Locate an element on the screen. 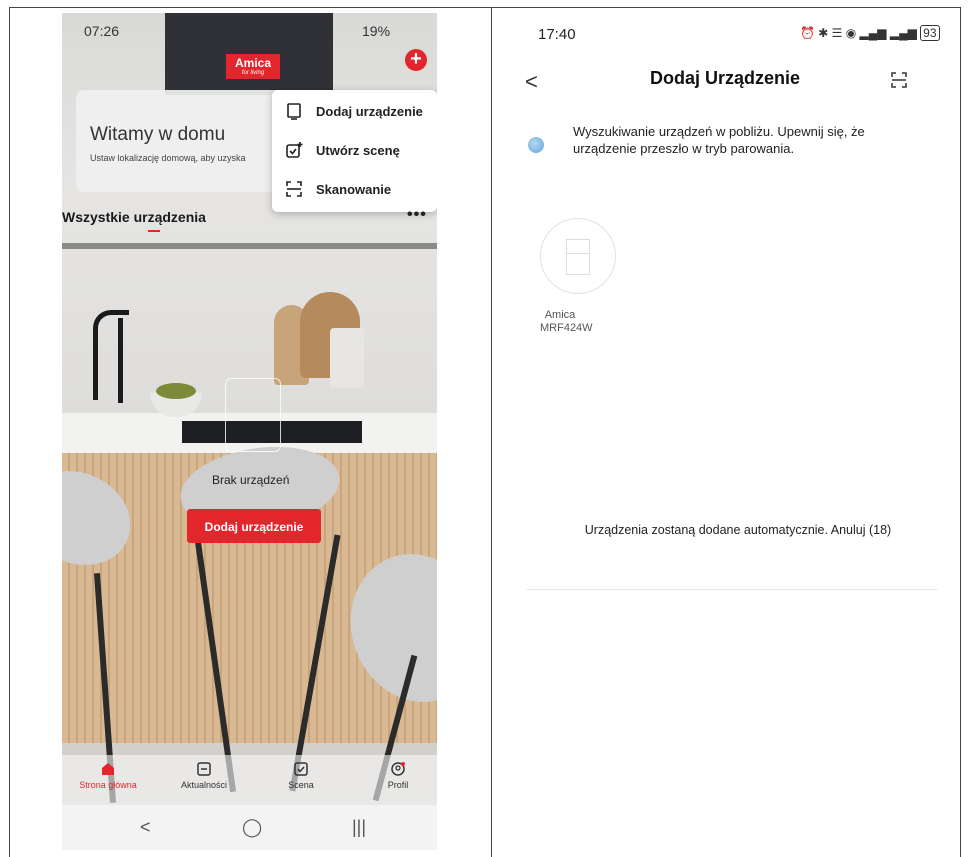 The width and height of the screenshot is (970, 857). amica-logo: Amica for living is located at coordinates (253, 66).